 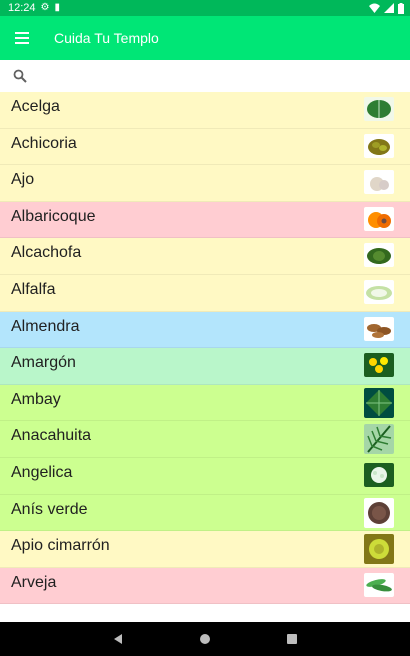 I want to click on signal-icon, so click(x=389, y=8).